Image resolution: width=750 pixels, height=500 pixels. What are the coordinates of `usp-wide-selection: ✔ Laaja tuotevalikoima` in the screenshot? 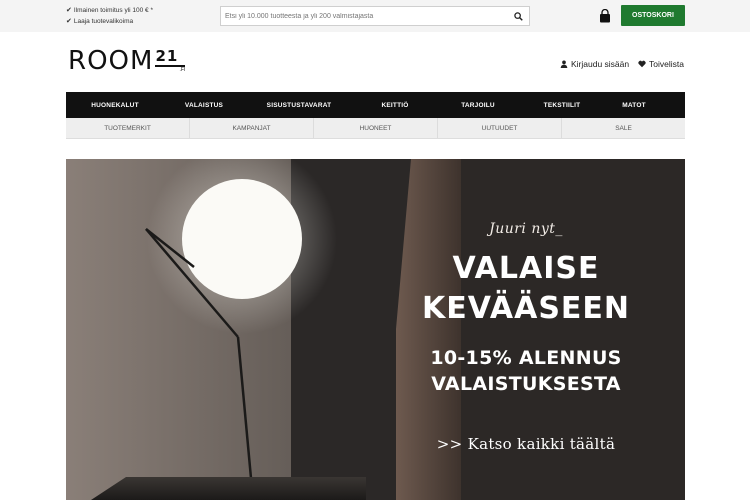 It's located at (99, 21).